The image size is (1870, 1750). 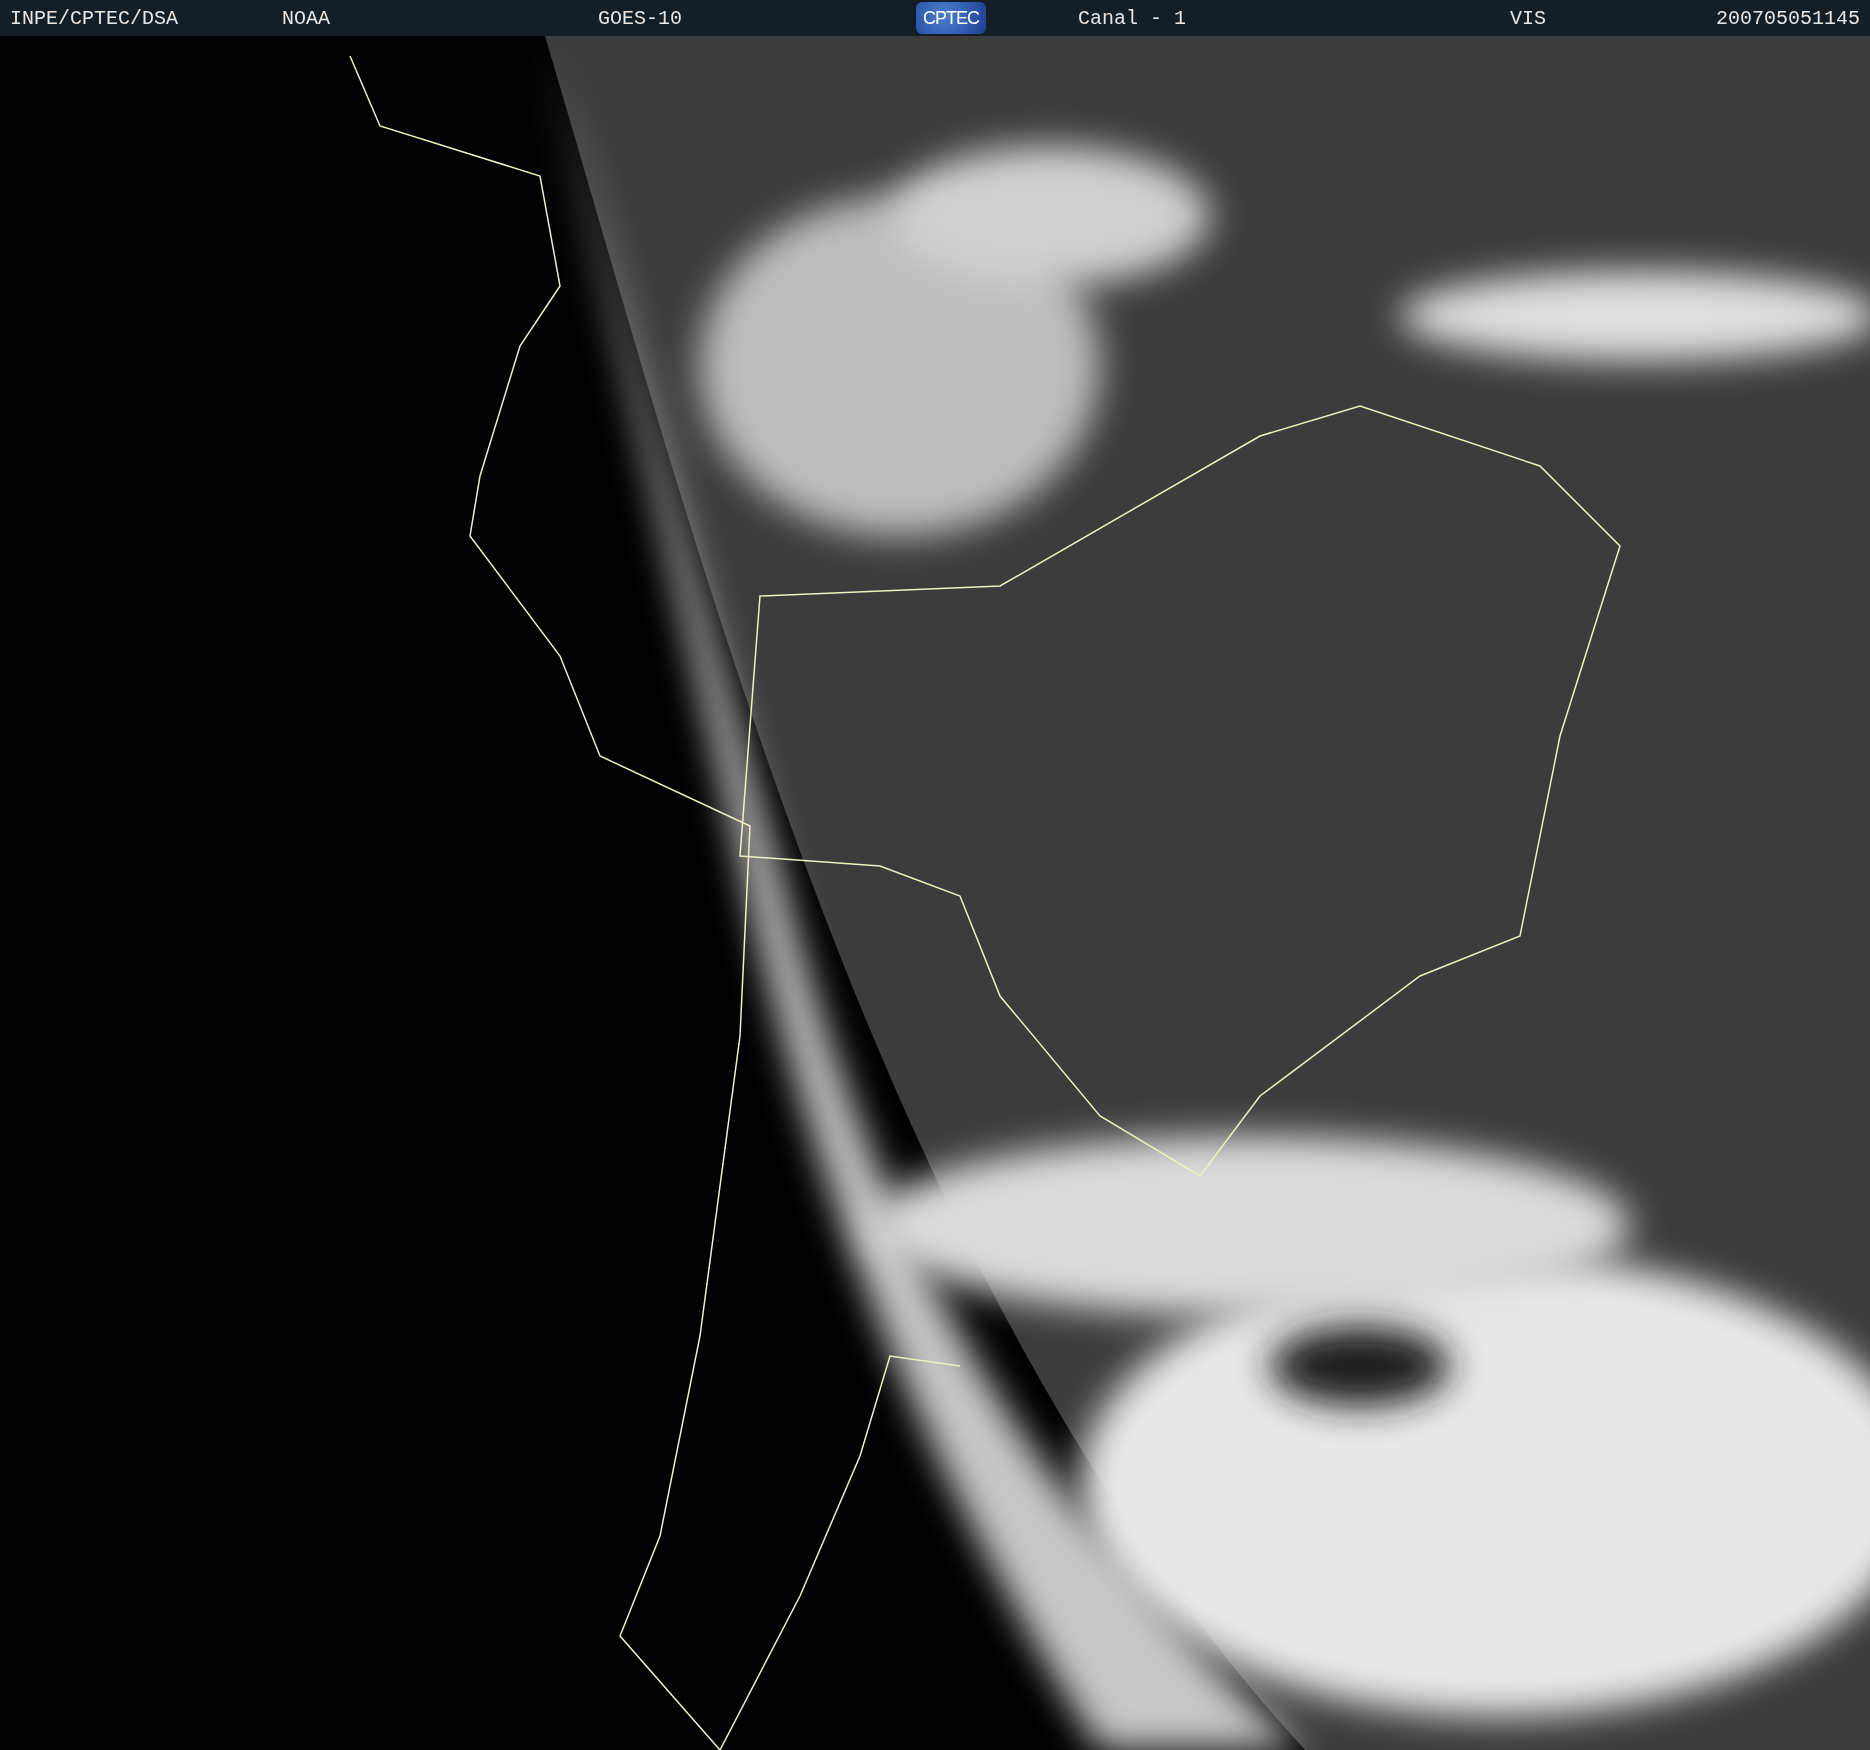 I want to click on header-label: NOAA, so click(x=306, y=18).